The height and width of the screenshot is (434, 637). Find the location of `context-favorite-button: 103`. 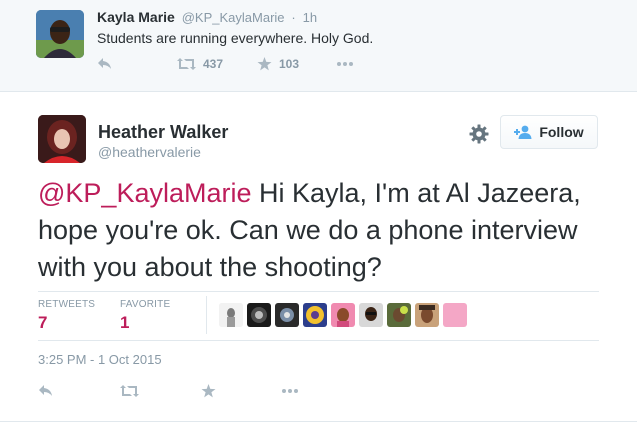

context-favorite-button: 103 is located at coordinates (278, 64).